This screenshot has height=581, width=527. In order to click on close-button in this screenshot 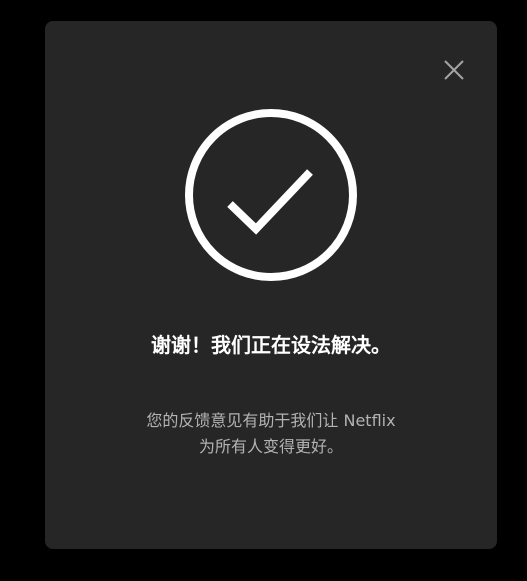, I will do `click(454, 70)`.